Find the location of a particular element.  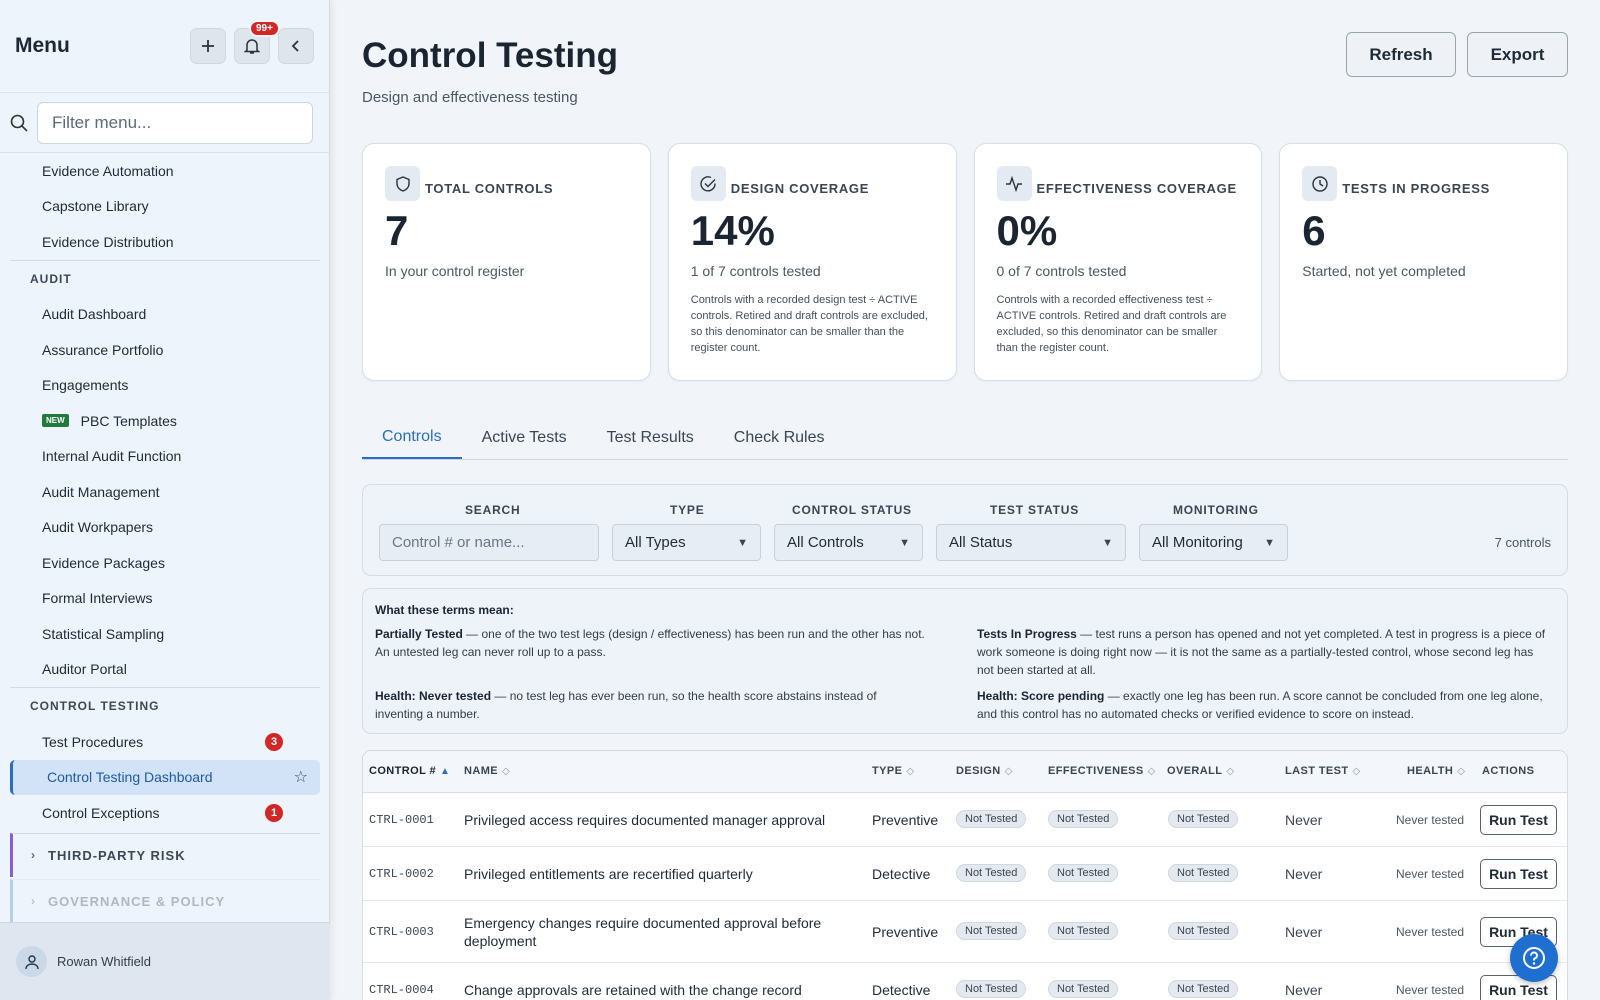

card-value: 0% is located at coordinates (1027, 230).